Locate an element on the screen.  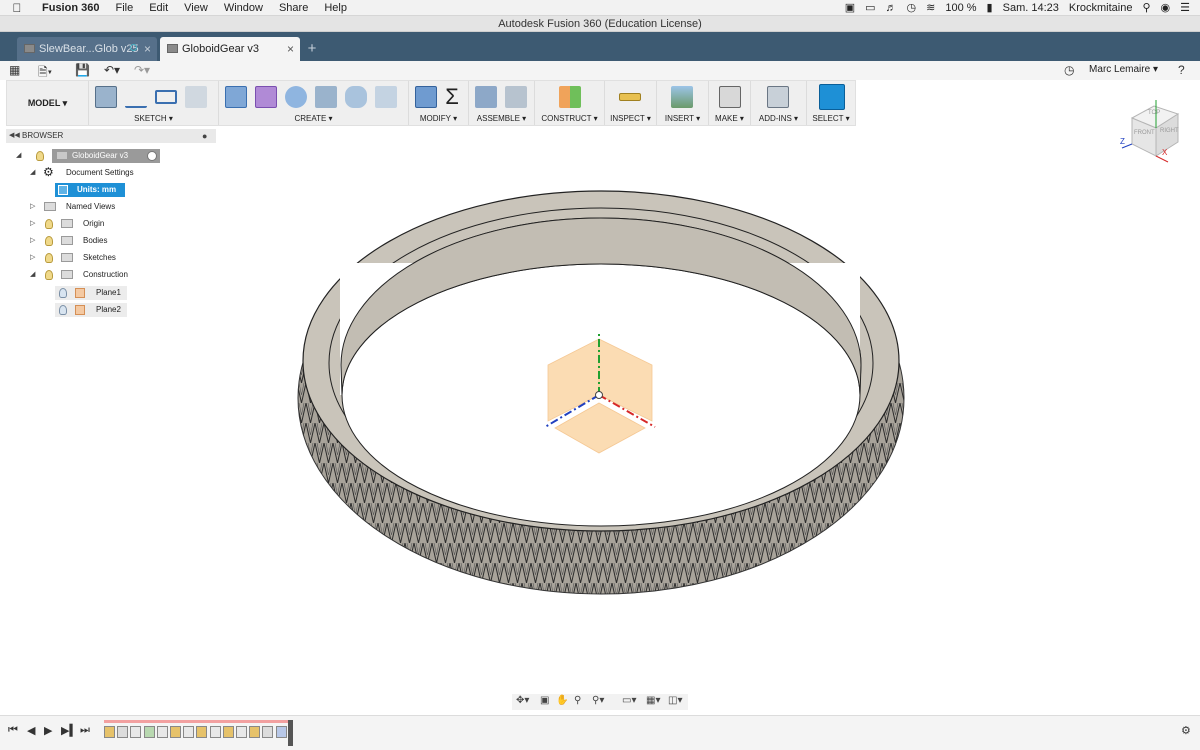
status-icon: ▣ is located at coordinates (850, 7).